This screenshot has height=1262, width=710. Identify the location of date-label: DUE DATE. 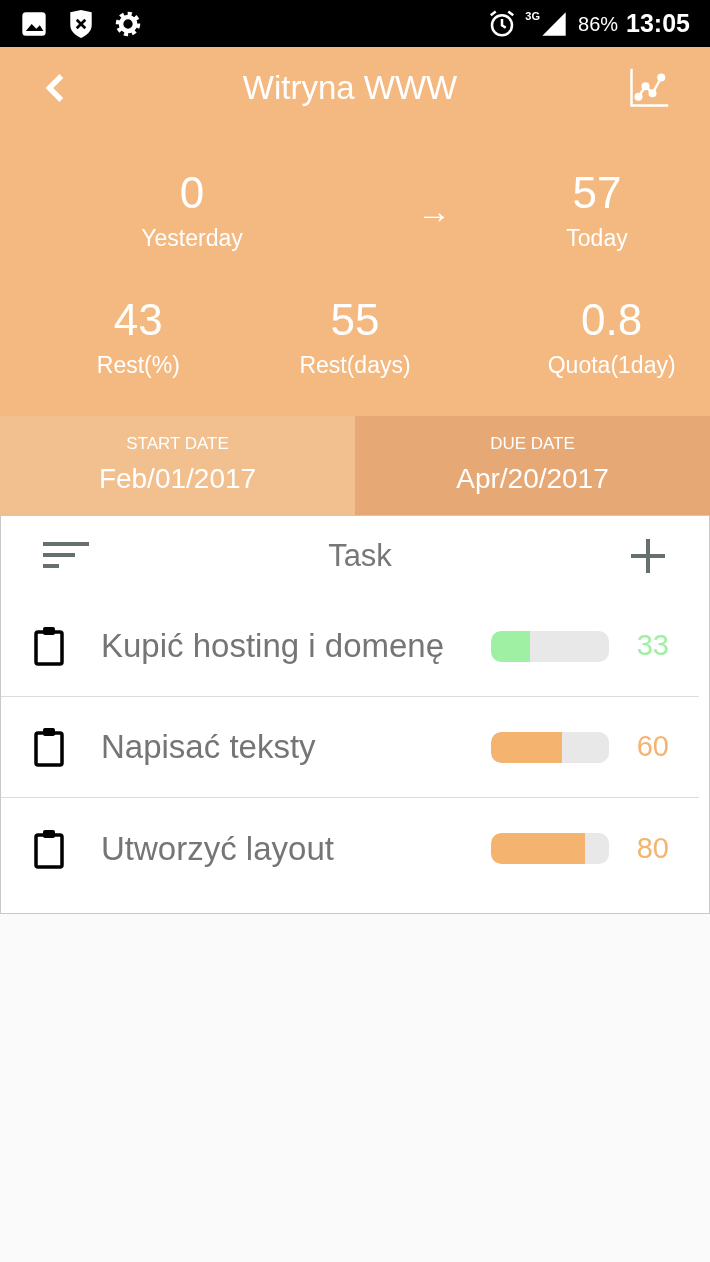
(532, 443).